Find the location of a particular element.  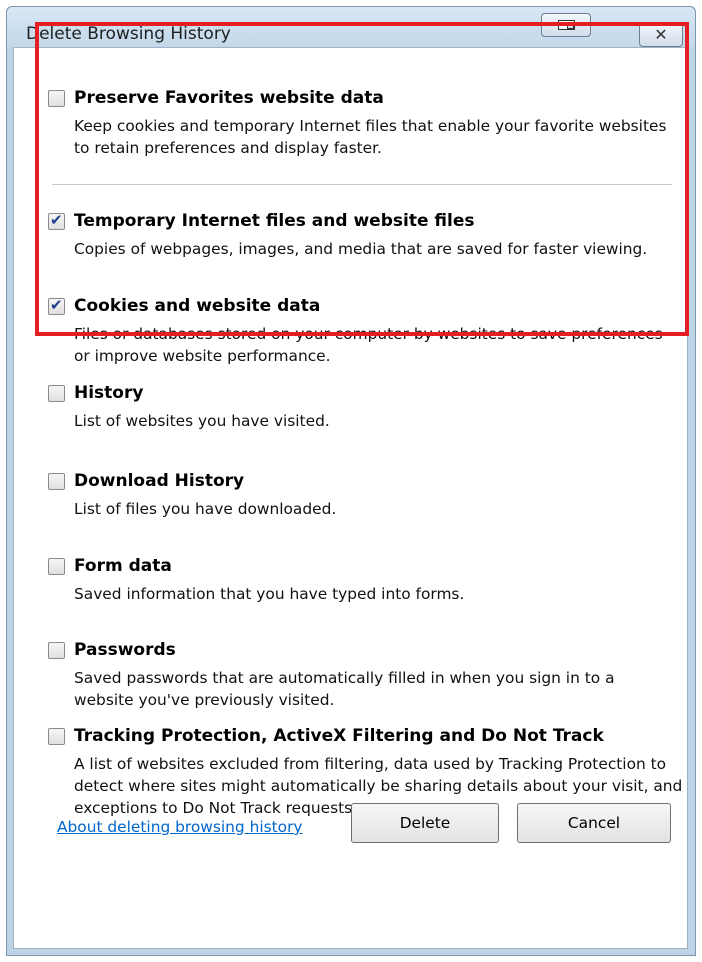

cancel-button: Cancel is located at coordinates (594, 823).